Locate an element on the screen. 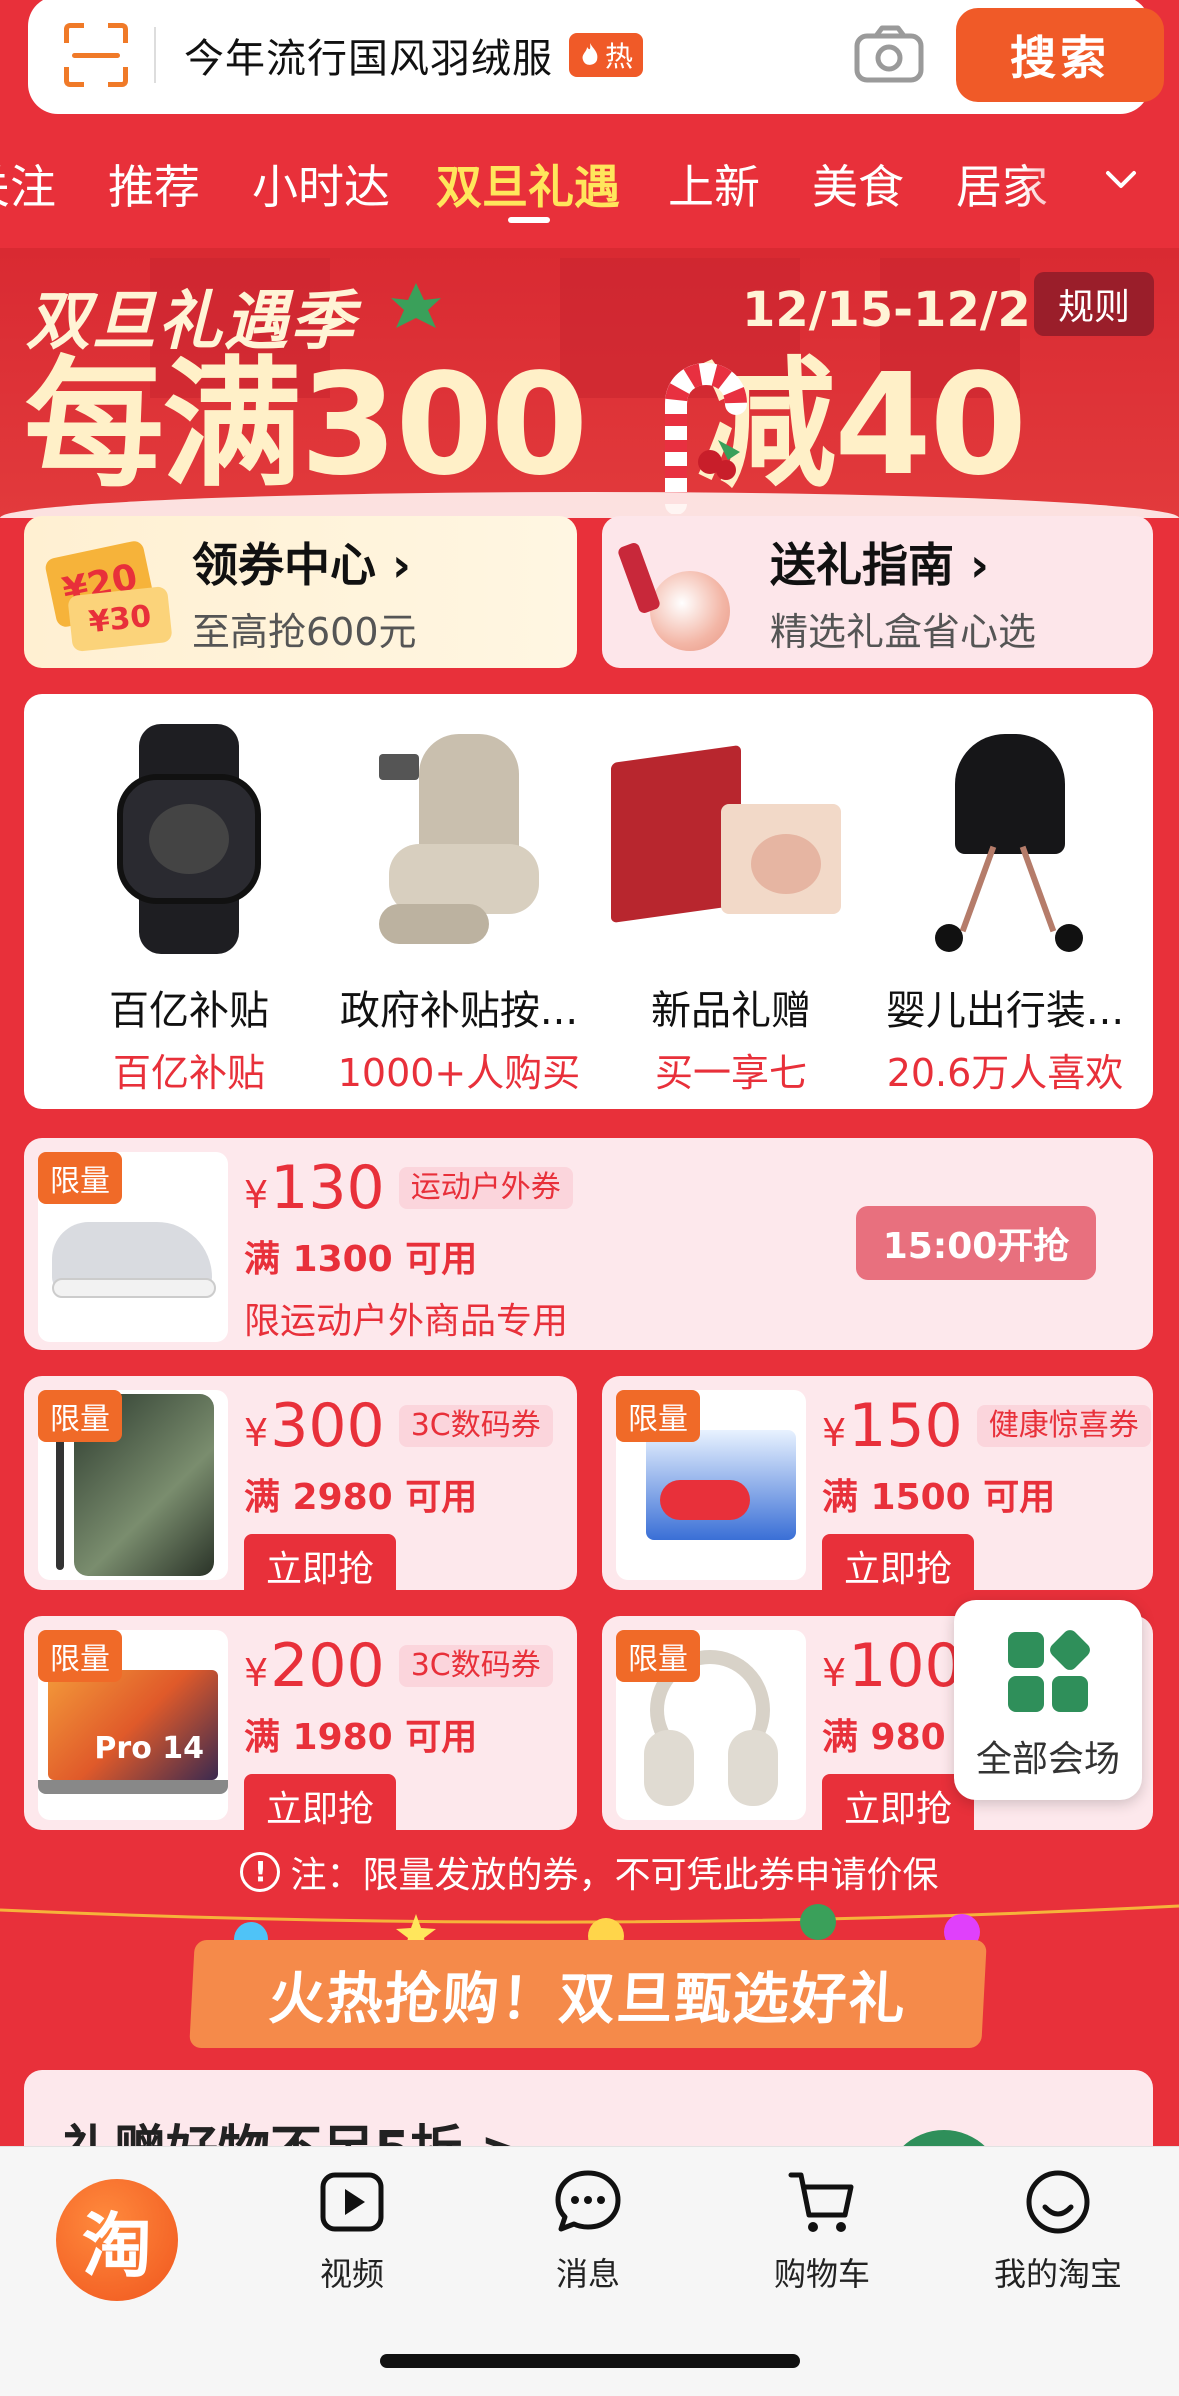 This screenshot has width=1179, height=2396. nav-my-taobao-label: 我的淘宝 is located at coordinates (1057, 2274).